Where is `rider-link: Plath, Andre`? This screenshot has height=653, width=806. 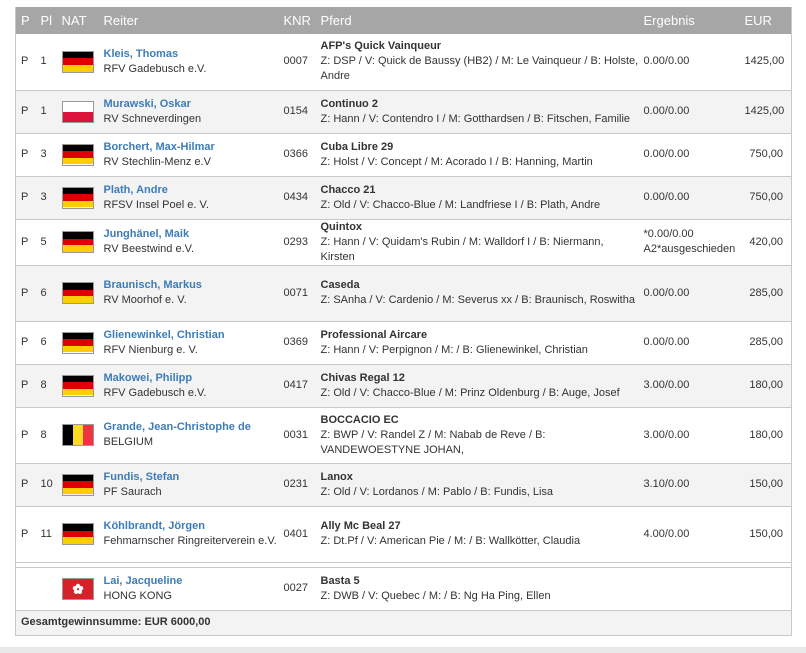
rider-link: Plath, Andre is located at coordinates (191, 190).